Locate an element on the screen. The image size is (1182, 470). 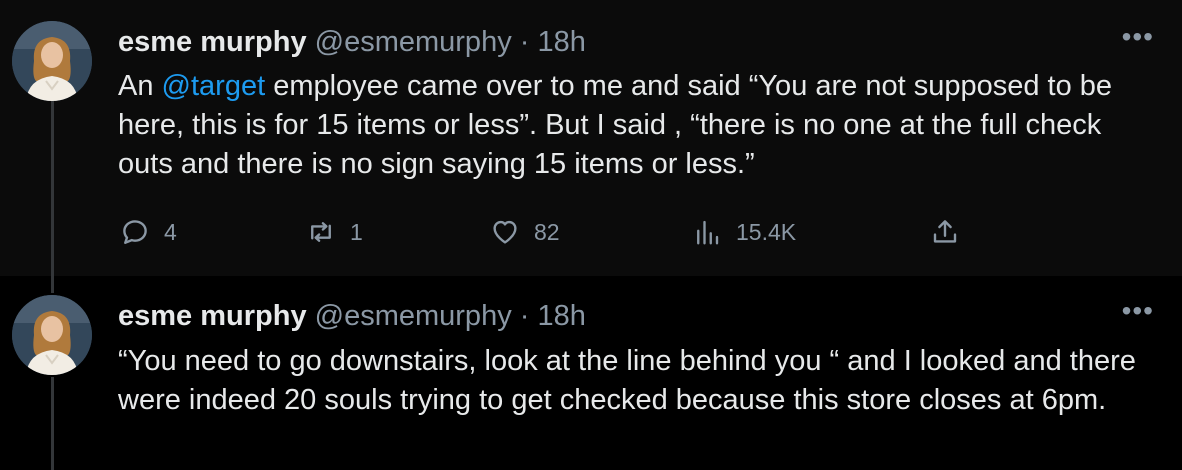
analytics-icon is located at coordinates (708, 232).